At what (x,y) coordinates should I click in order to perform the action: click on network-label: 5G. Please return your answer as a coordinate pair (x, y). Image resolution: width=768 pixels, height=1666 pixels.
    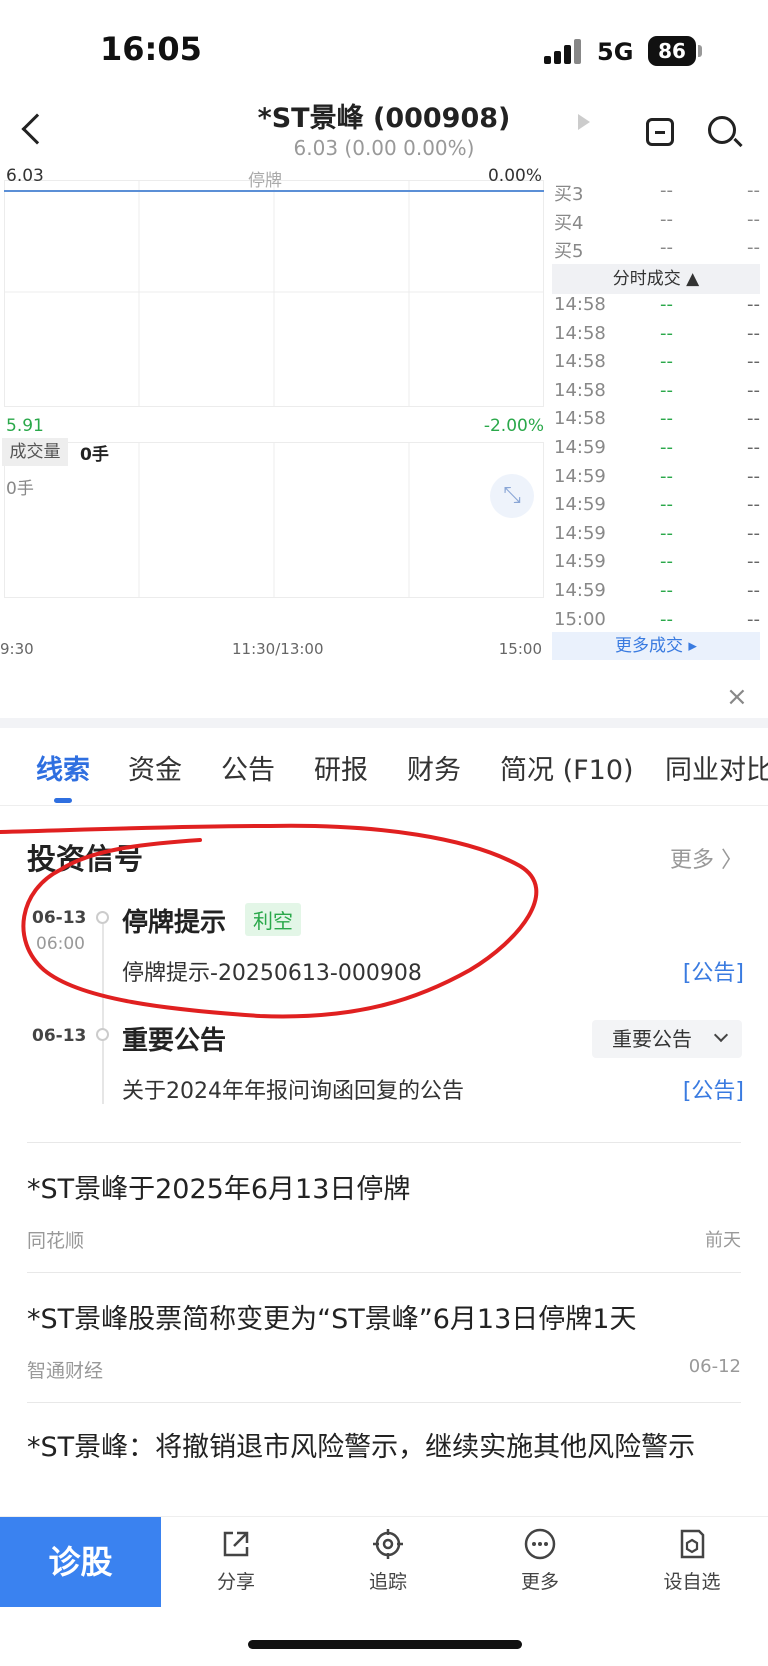
    Looking at the image, I should click on (615, 52).